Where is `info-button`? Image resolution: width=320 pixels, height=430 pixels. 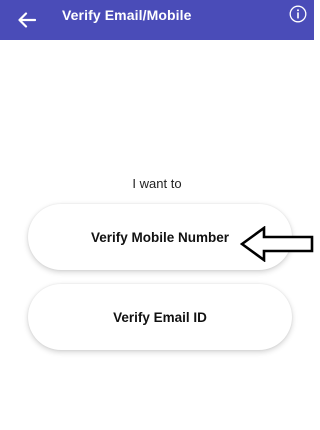 info-button is located at coordinates (298, 14).